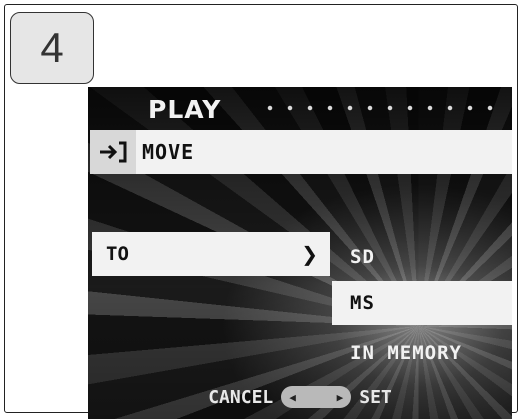 The width and height of the screenshot is (524, 419). Describe the element at coordinates (380, 108) in the screenshot. I see `header-dot-leader` at that location.